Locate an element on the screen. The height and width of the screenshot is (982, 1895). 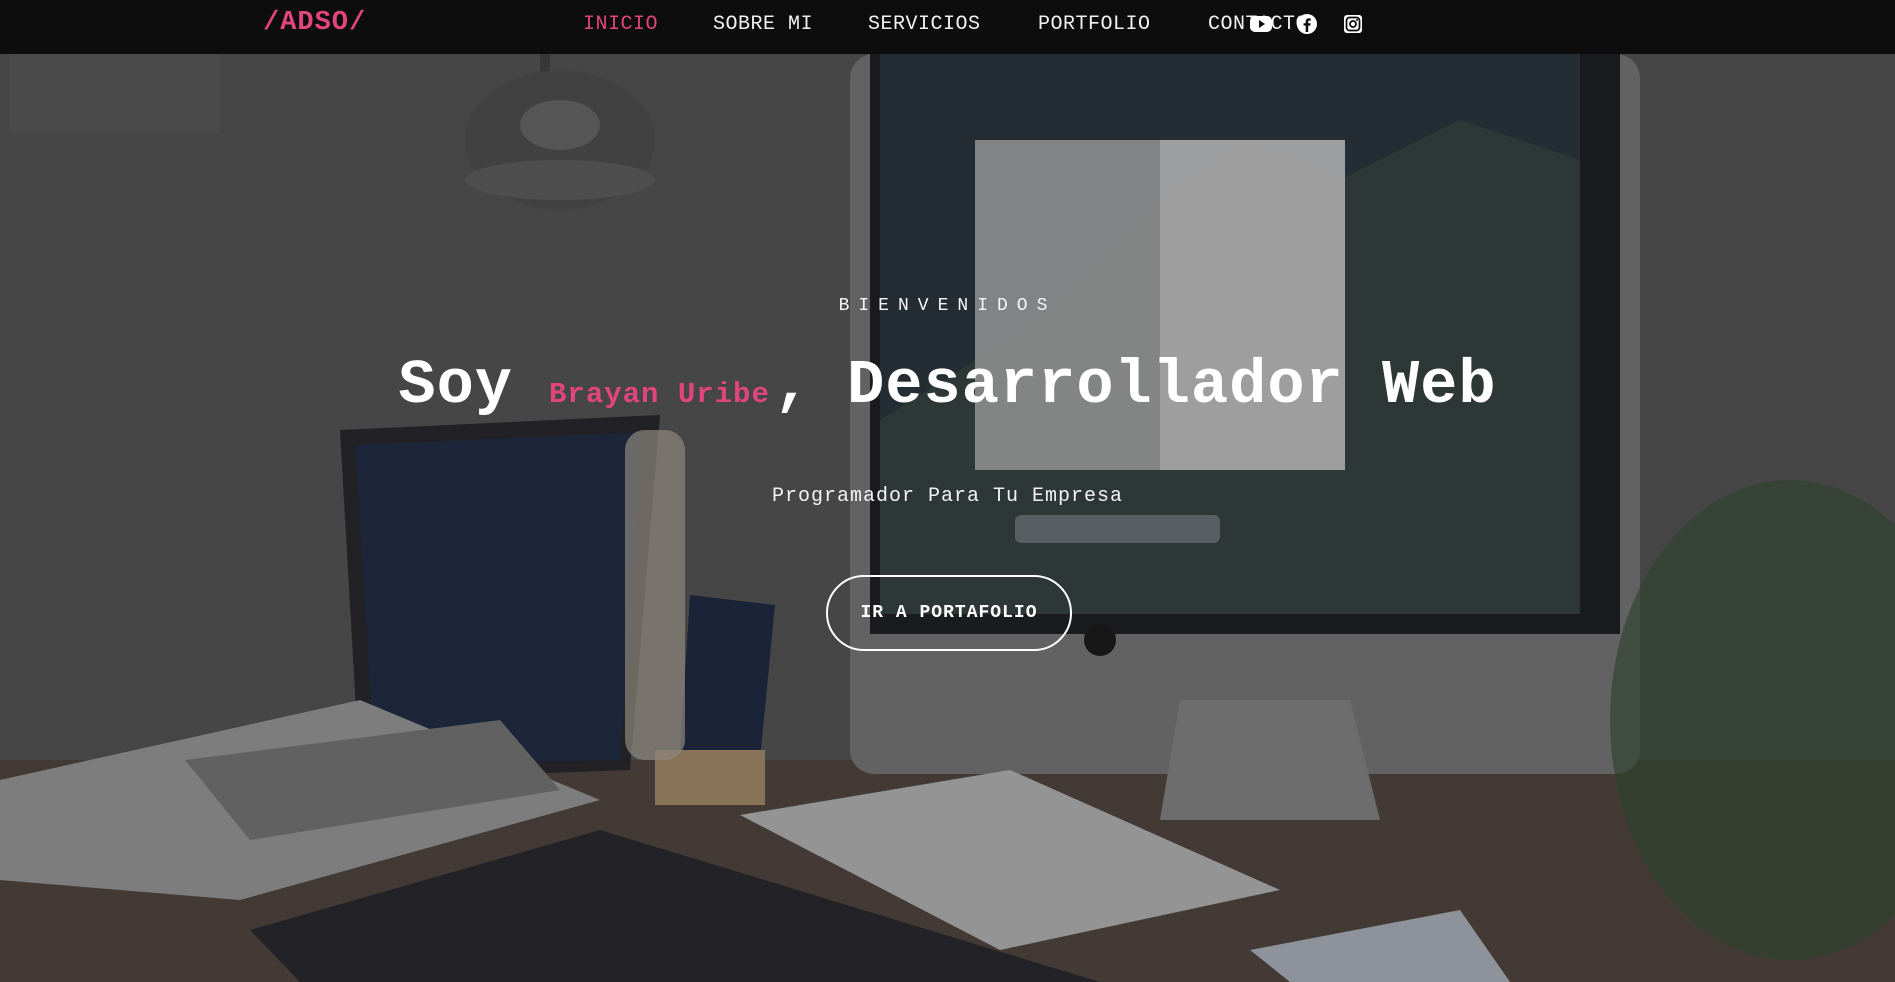
hero-subtitle: Programador Para Tu Empresa is located at coordinates (947, 496).